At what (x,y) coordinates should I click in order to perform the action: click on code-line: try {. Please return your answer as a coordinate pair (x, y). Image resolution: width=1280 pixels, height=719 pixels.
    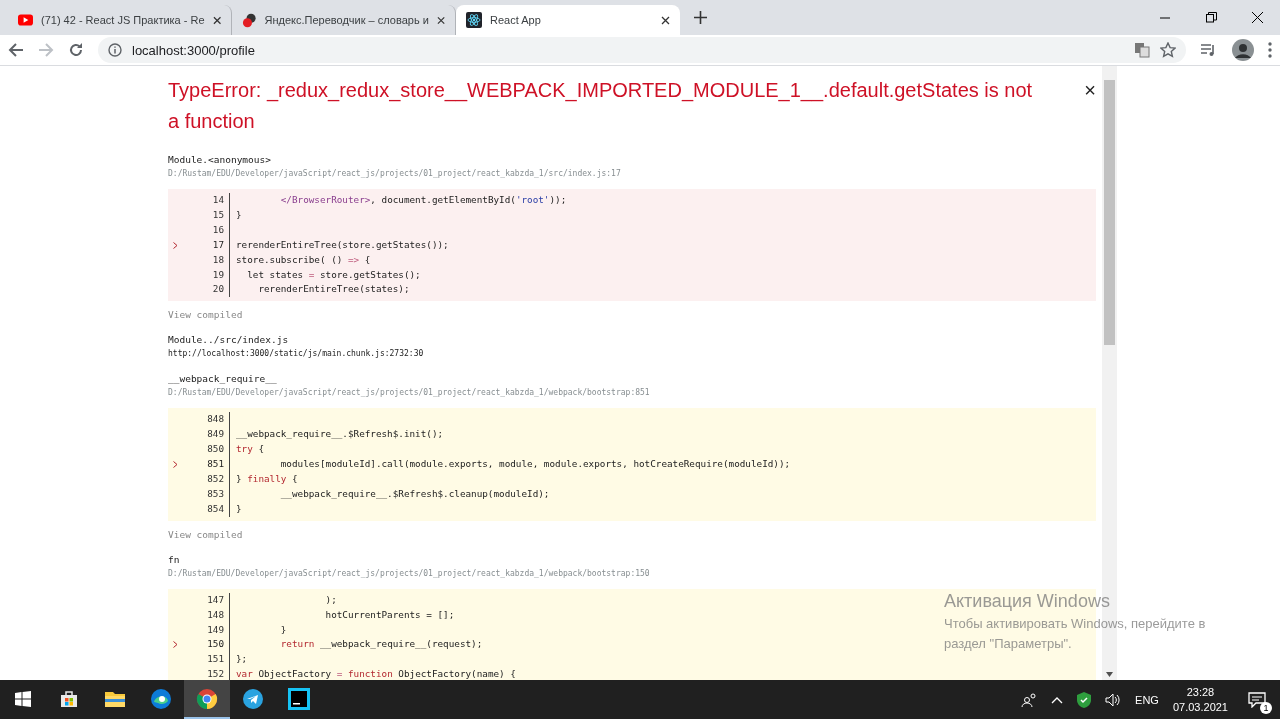
    Looking at the image, I should click on (246, 450).